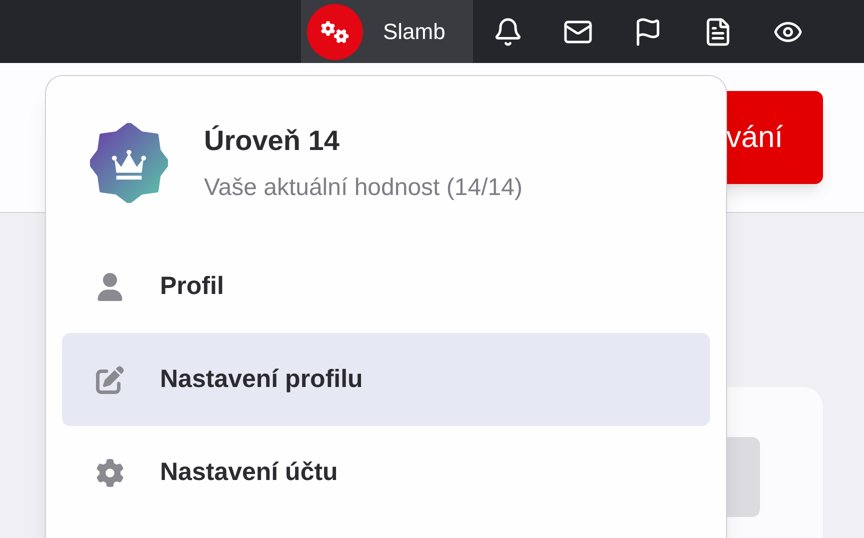 The image size is (864, 538). What do you see at coordinates (386, 379) in the screenshot?
I see `menu-item: Nastavení profilu` at bounding box center [386, 379].